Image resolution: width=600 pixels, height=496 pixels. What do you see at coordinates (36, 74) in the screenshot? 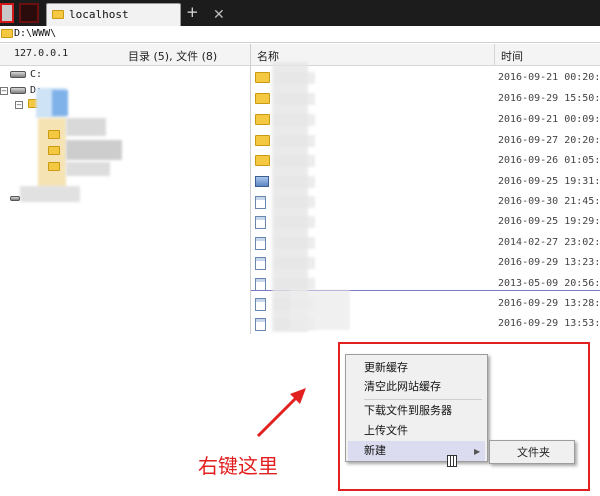
I see `drive-label: C:` at bounding box center [36, 74].